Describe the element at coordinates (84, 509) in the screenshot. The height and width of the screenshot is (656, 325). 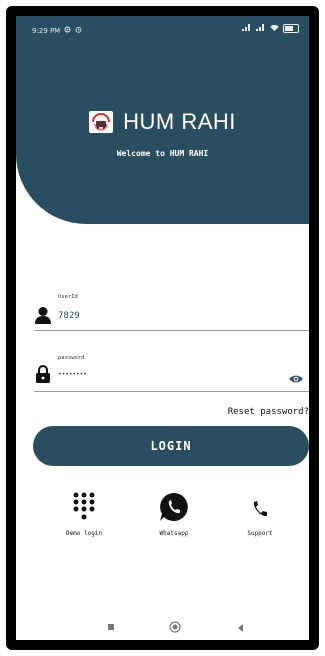
I see `dialpad-icon` at that location.